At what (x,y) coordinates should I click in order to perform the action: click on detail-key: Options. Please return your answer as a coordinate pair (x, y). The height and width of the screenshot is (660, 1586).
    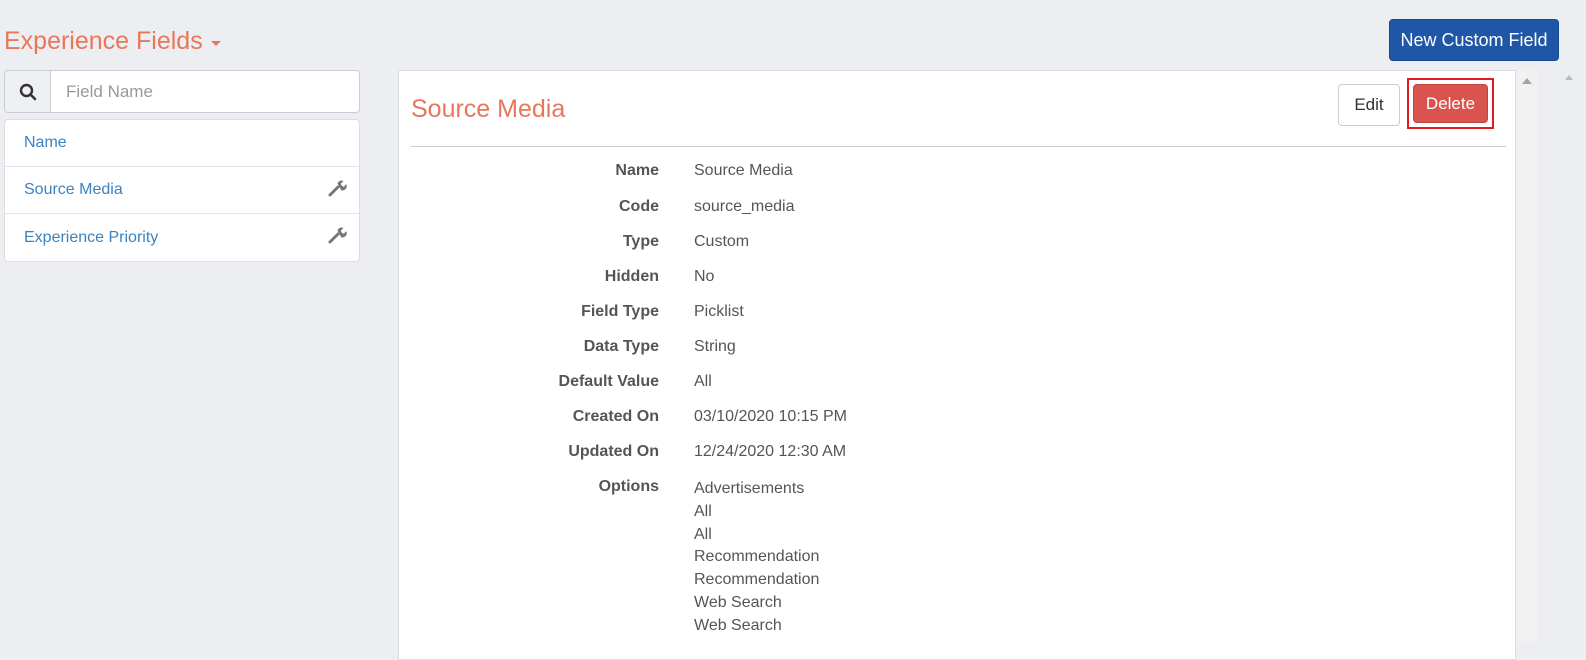
    Looking at the image, I should click on (628, 486).